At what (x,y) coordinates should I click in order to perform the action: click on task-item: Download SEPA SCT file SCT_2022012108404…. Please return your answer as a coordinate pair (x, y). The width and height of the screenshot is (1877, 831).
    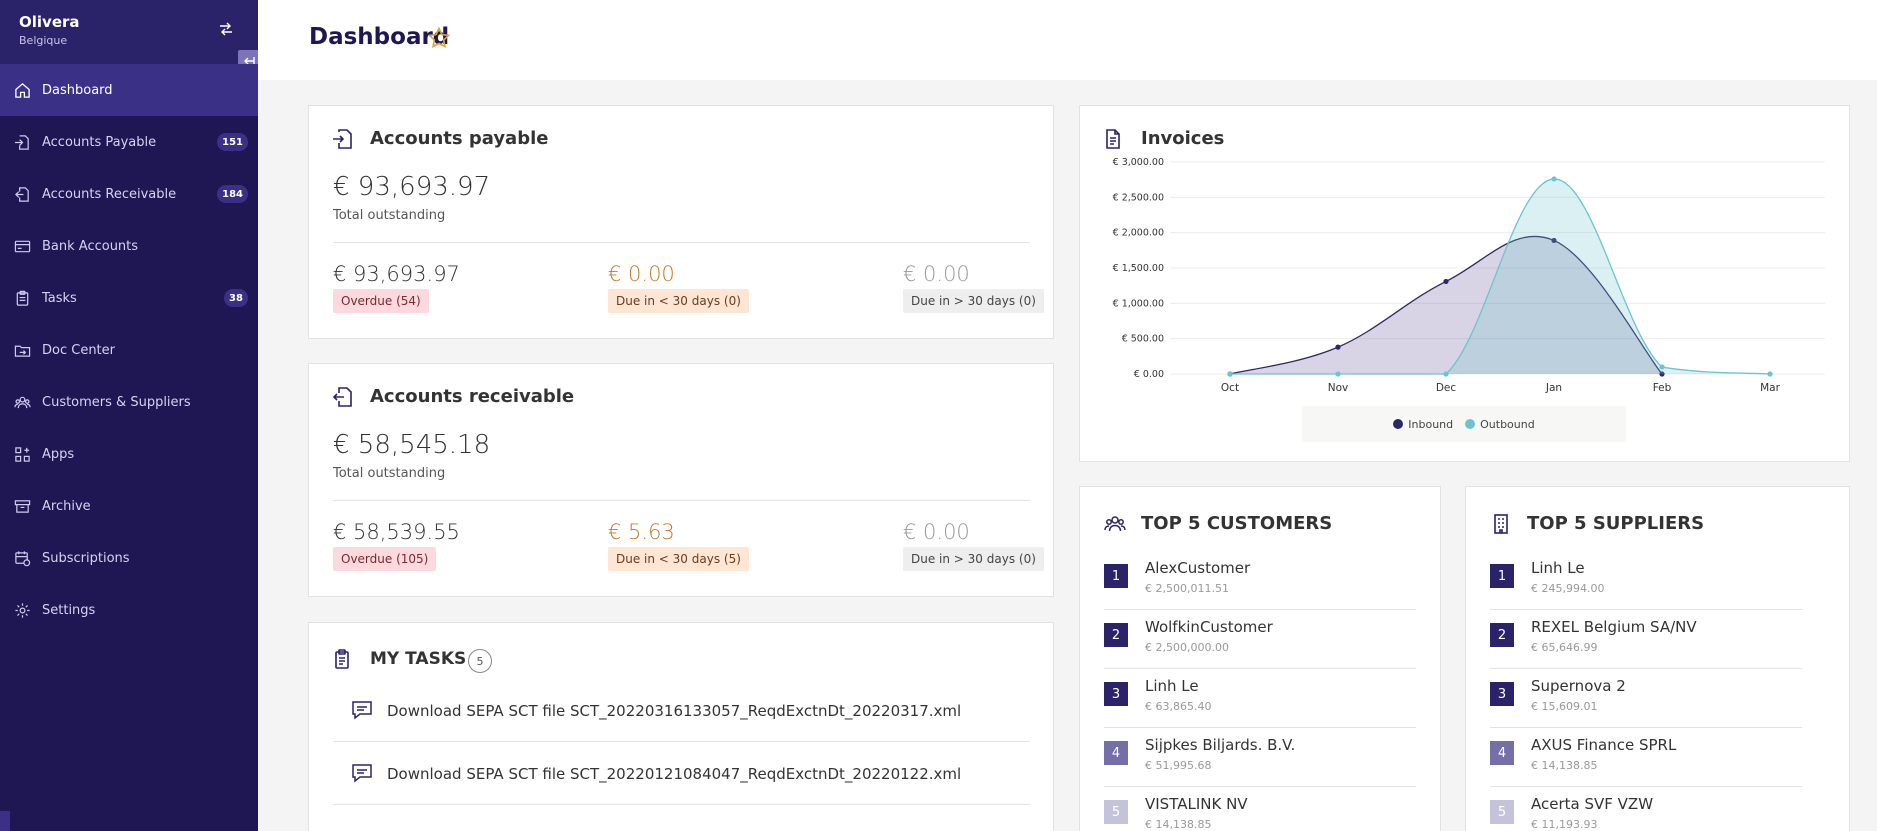
    Looking at the image, I should click on (681, 773).